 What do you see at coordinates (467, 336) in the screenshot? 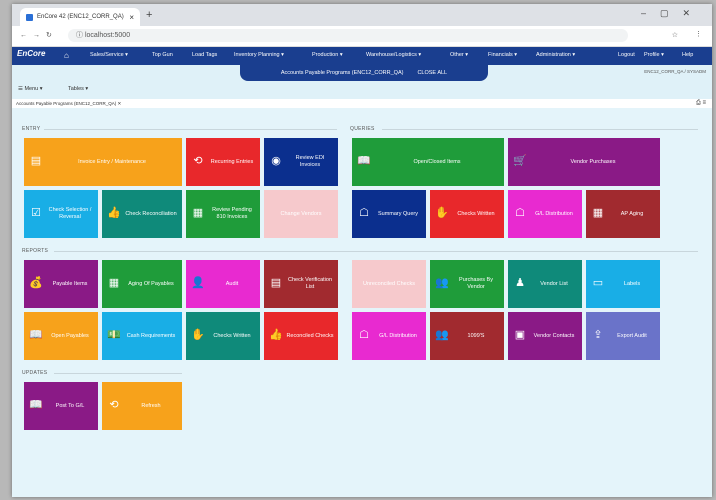
I see `tile-1099s: 👥 1099'S` at bounding box center [467, 336].